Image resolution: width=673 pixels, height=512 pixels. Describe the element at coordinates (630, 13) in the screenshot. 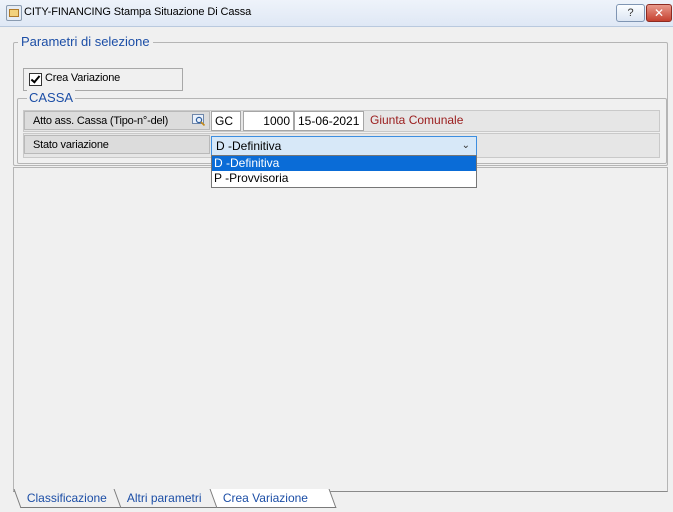

I see `help-button: ?` at that location.